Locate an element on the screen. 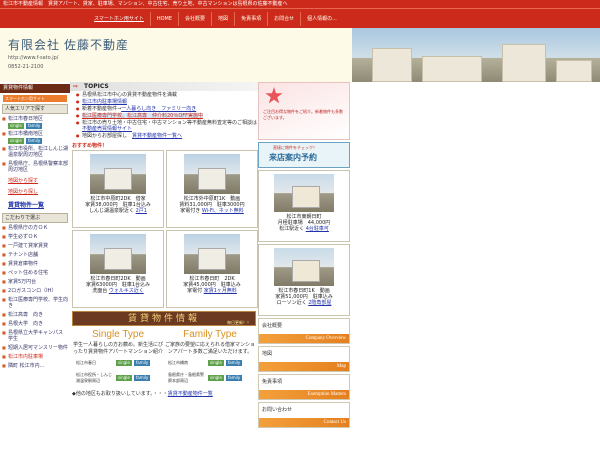  pref-item: ペット住める住宅 is located at coordinates (35, 272).